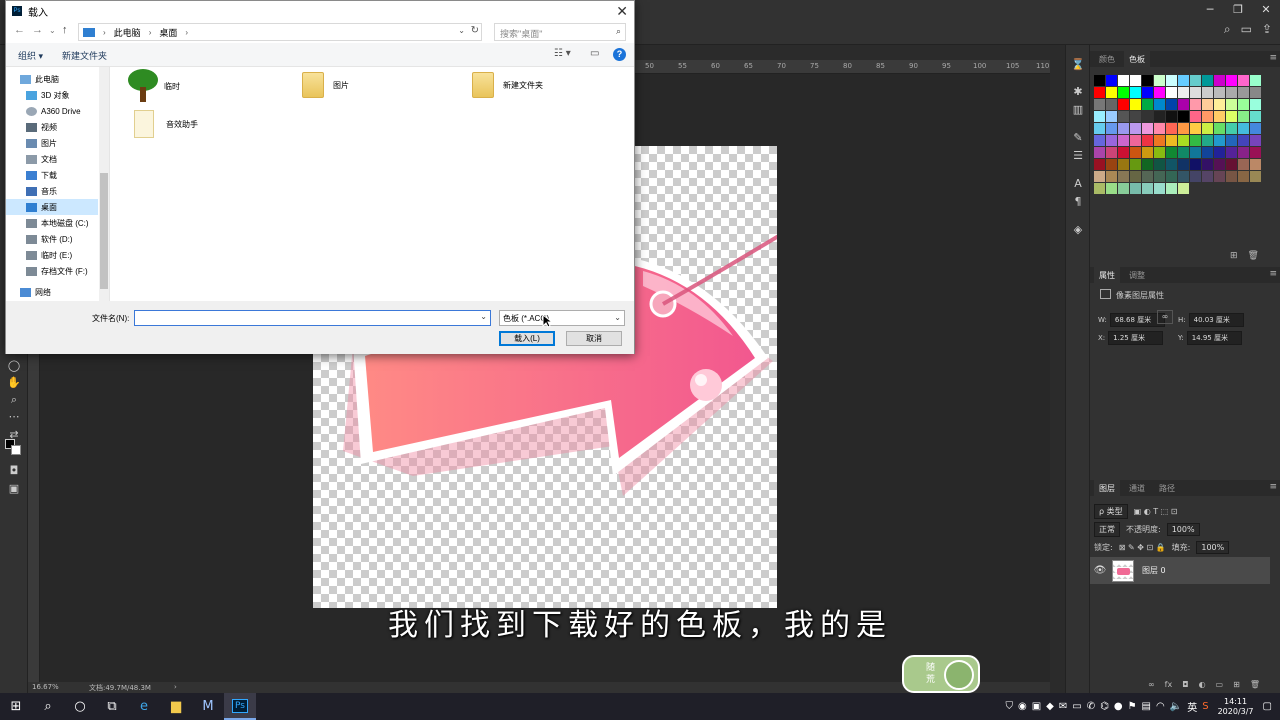 This screenshot has width=1280, height=720. I want to click on share-icon: ⇪, so click(1267, 29).